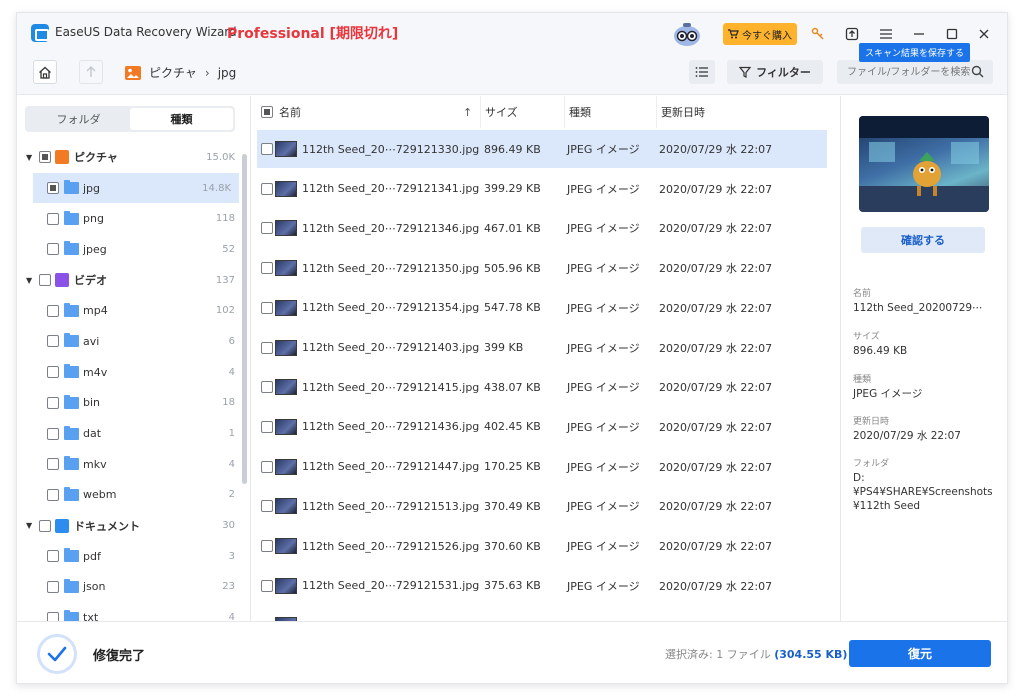 Image resolution: width=1024 pixels, height=696 pixels. Describe the element at coordinates (919, 34) in the screenshot. I see `minimize-icon` at that location.